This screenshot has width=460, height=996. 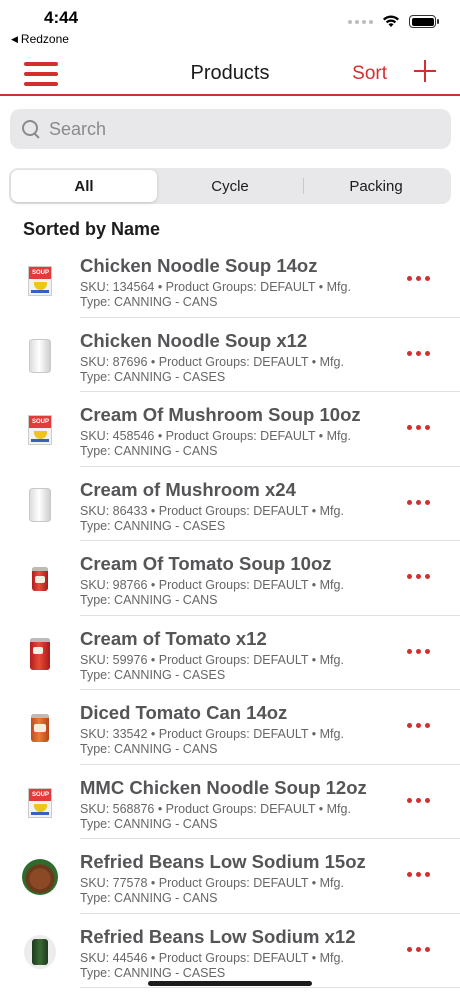 What do you see at coordinates (188, 489) in the screenshot?
I see `product-name: Cream of Mushroom x24` at bounding box center [188, 489].